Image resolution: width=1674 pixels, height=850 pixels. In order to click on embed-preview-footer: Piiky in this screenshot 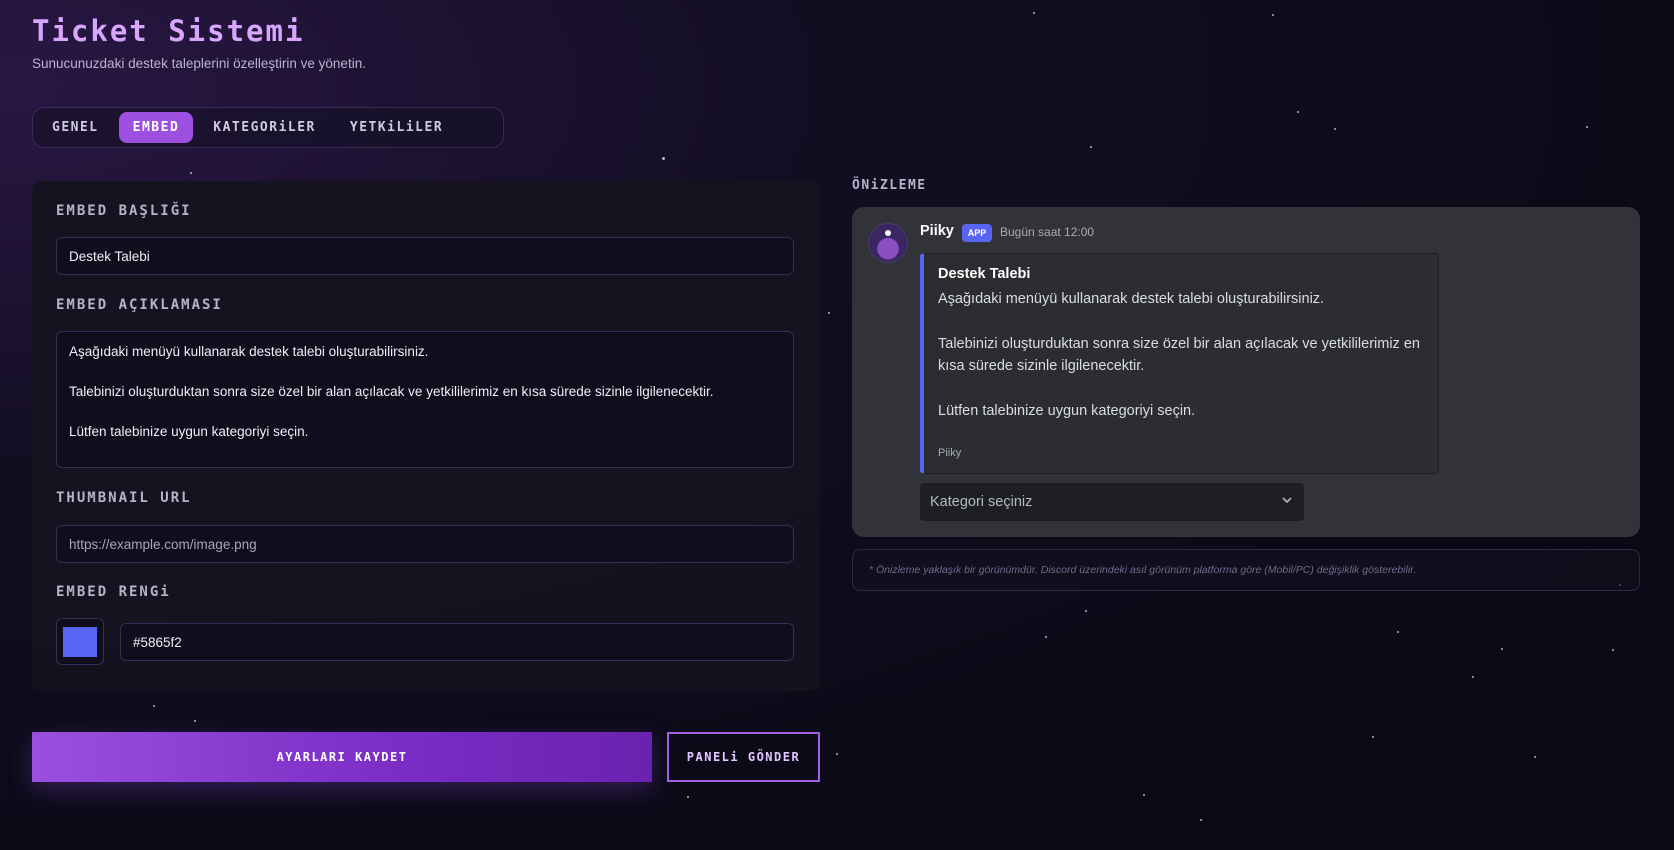, I will do `click(950, 453)`.